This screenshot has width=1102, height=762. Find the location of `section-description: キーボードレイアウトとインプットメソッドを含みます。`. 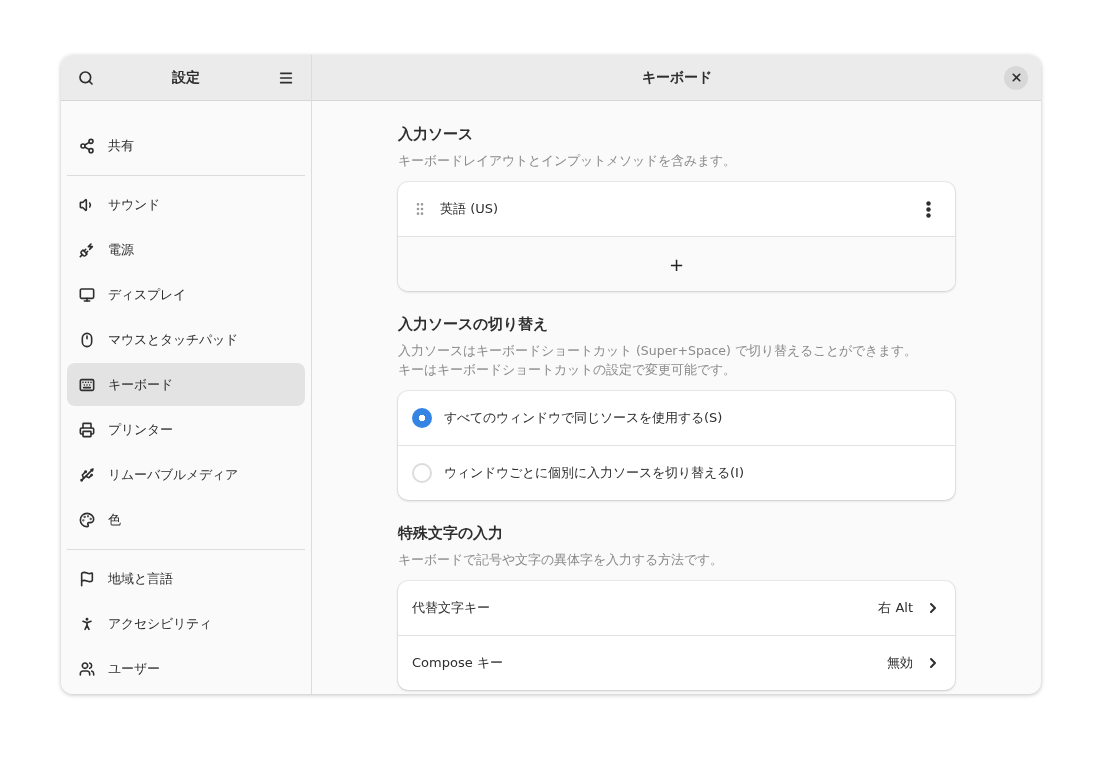

section-description: キーボードレイアウトとインプットメソッドを含みます。 is located at coordinates (567, 161).